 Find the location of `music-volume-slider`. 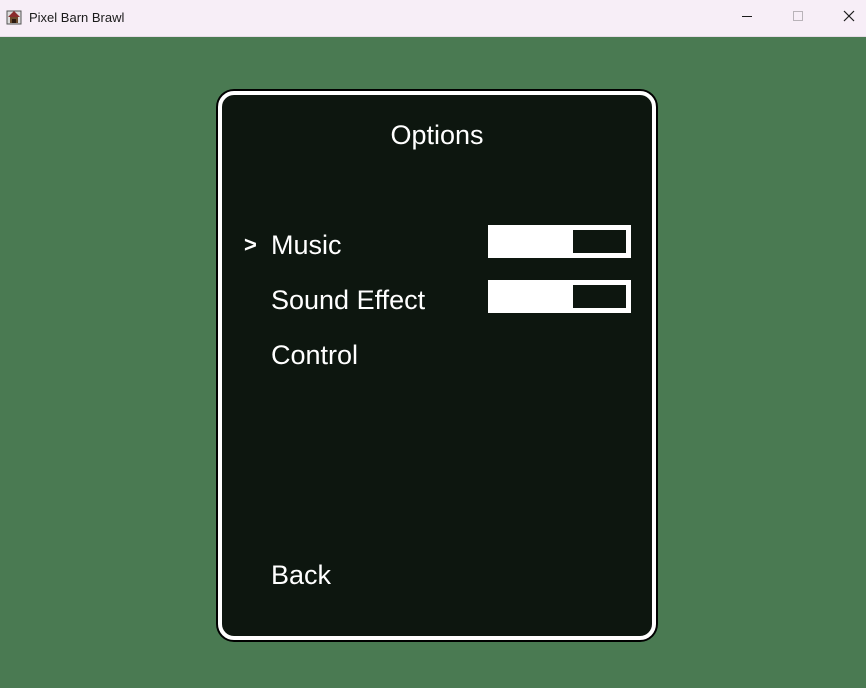

music-volume-slider is located at coordinates (559, 241).